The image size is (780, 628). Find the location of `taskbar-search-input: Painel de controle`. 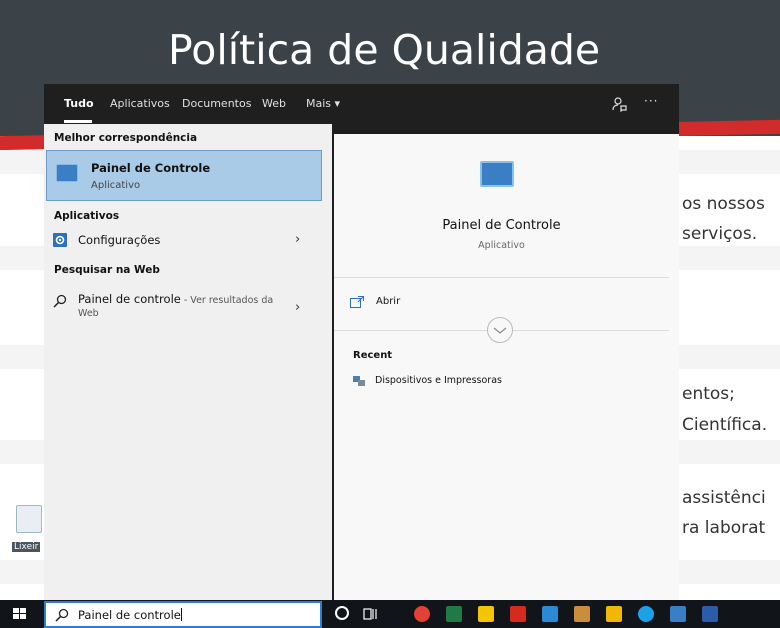

taskbar-search-input: Painel de controle is located at coordinates (183, 614).